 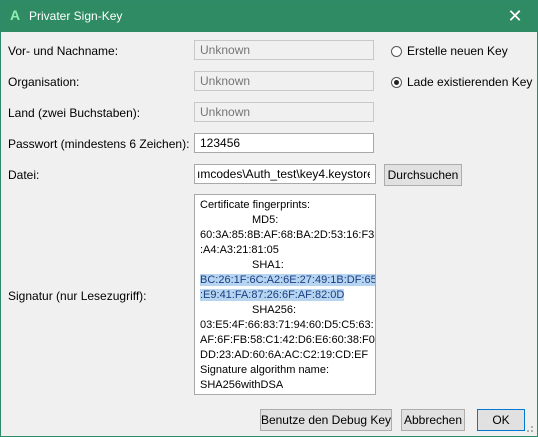 I want to click on signature-line: 03:E5:4F:66:83:71:94:60:D5:C5:63:, so click(x=287, y=325).